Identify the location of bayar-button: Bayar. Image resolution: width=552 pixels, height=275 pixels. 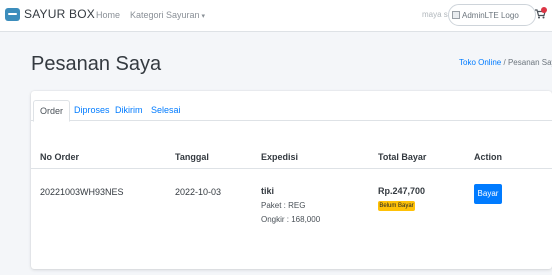
(488, 194).